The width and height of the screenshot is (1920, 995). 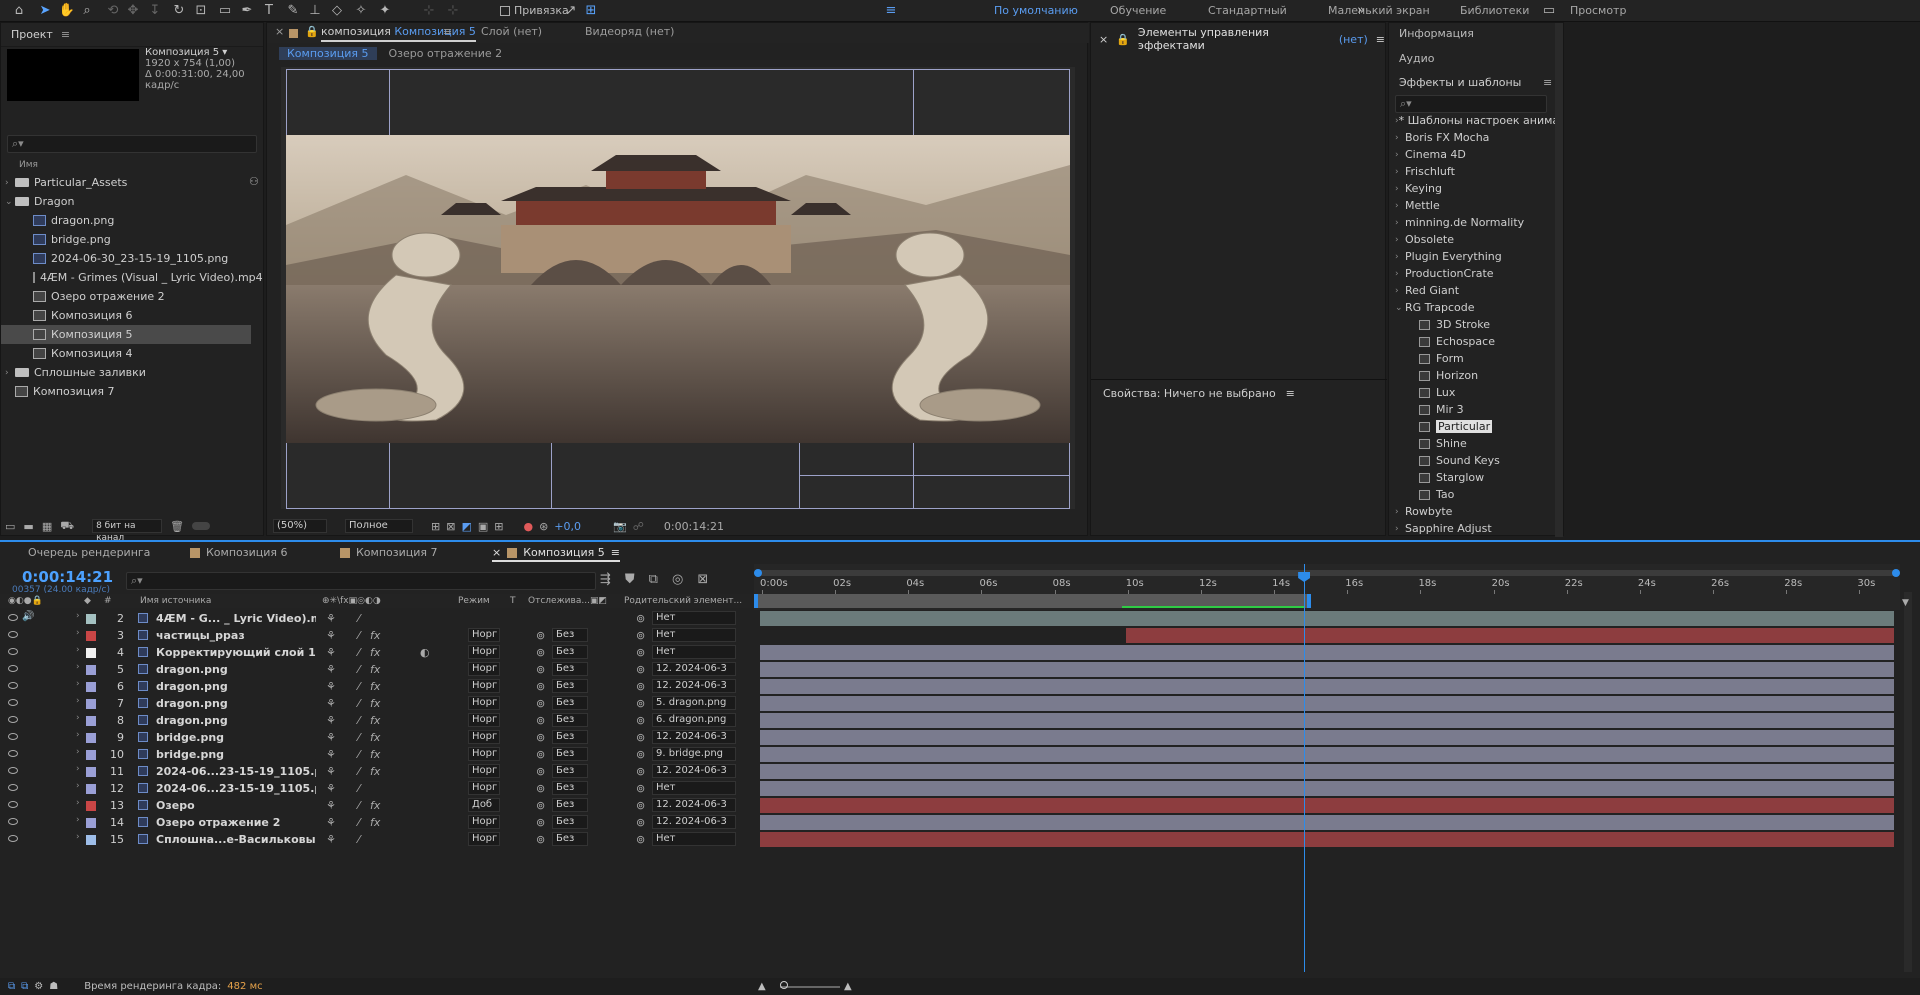 What do you see at coordinates (236, 822) in the screenshot?
I see `layer-name: Озеро отражение 2` at bounding box center [236, 822].